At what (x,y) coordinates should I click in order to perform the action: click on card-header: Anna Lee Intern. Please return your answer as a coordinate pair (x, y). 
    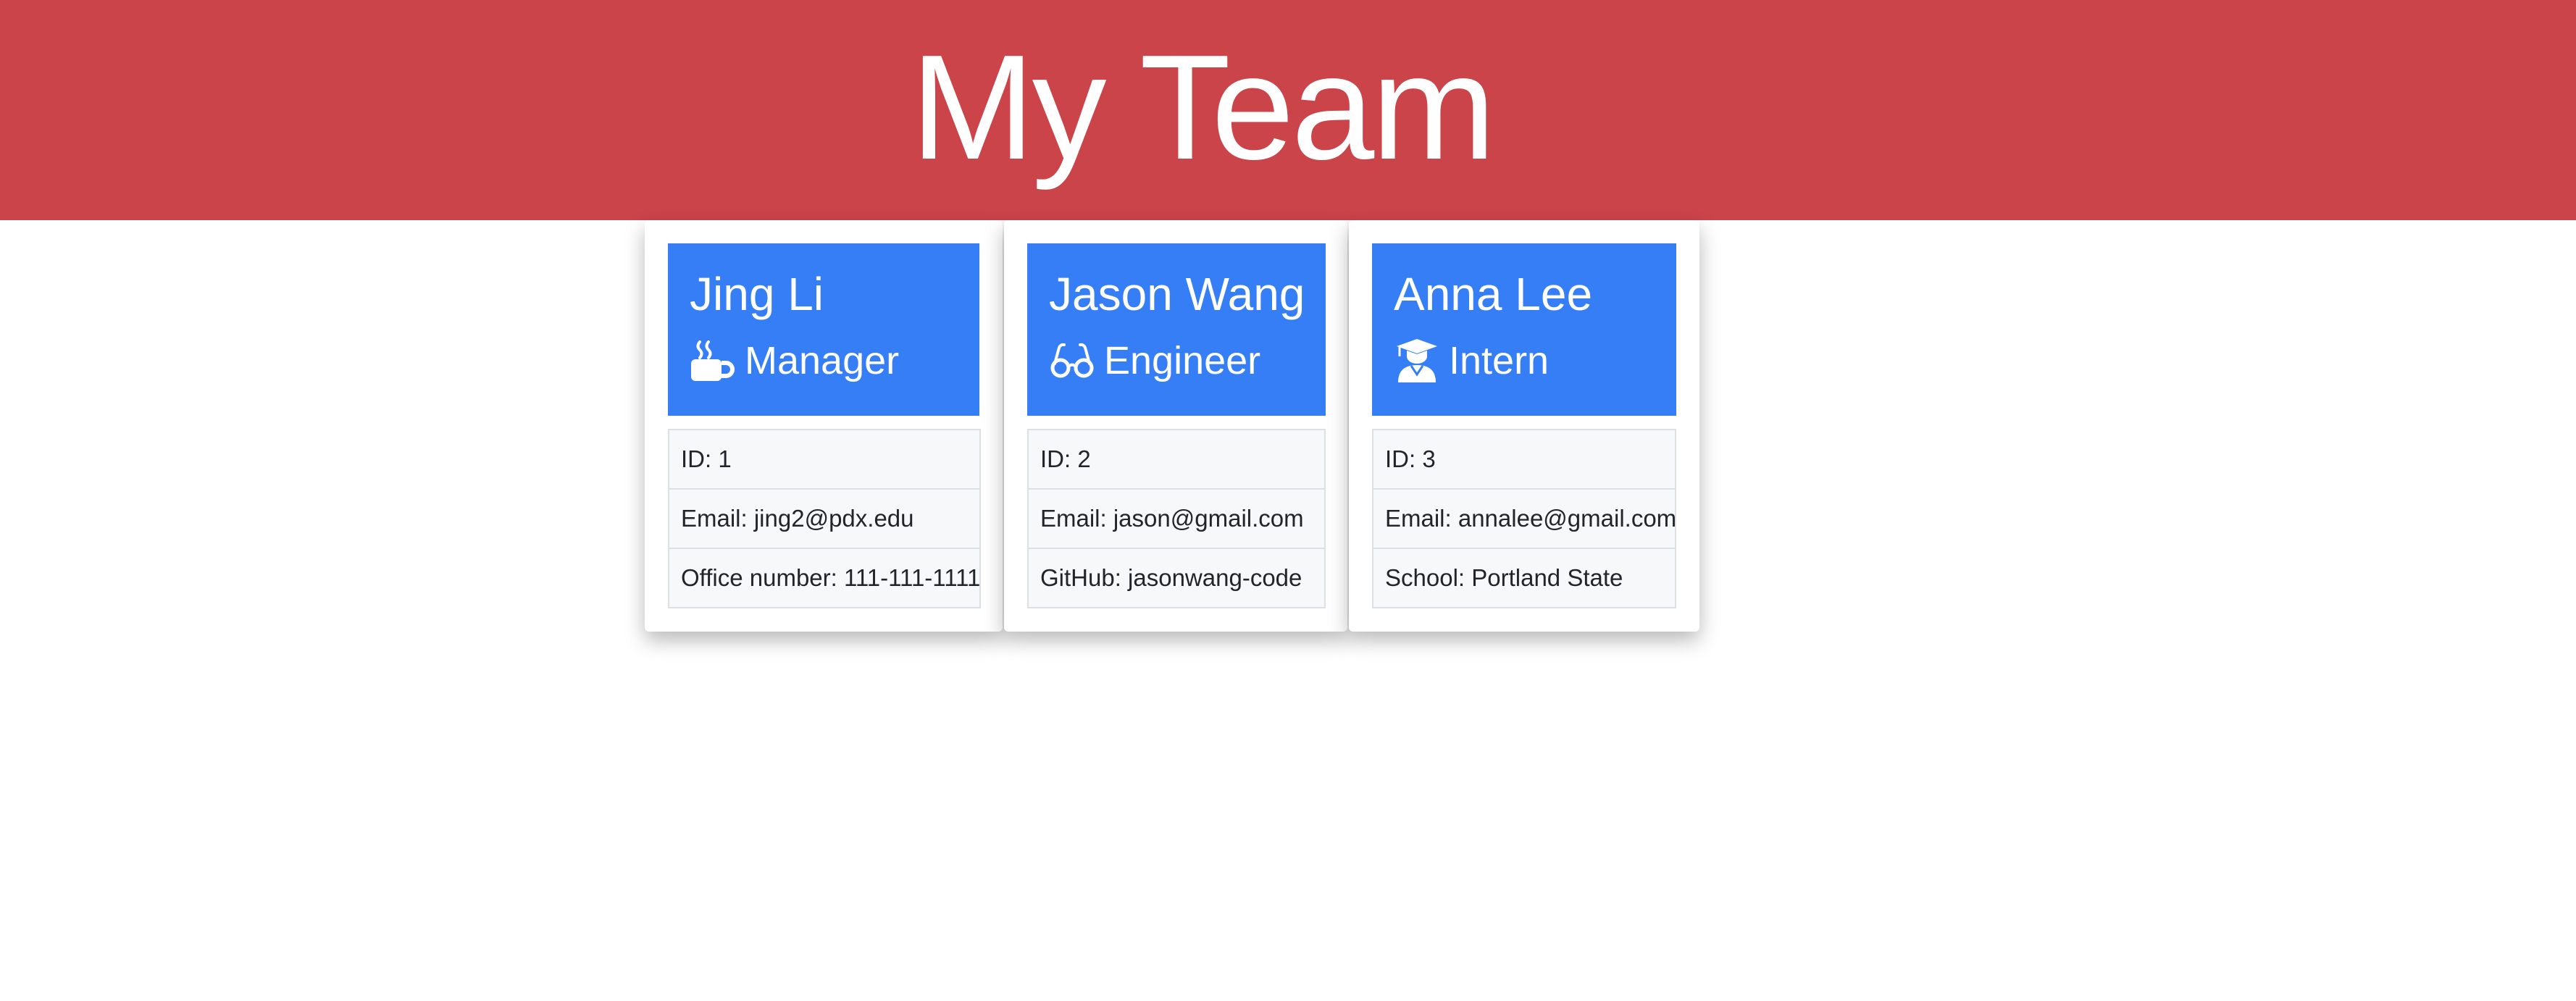
    Looking at the image, I should click on (1524, 329).